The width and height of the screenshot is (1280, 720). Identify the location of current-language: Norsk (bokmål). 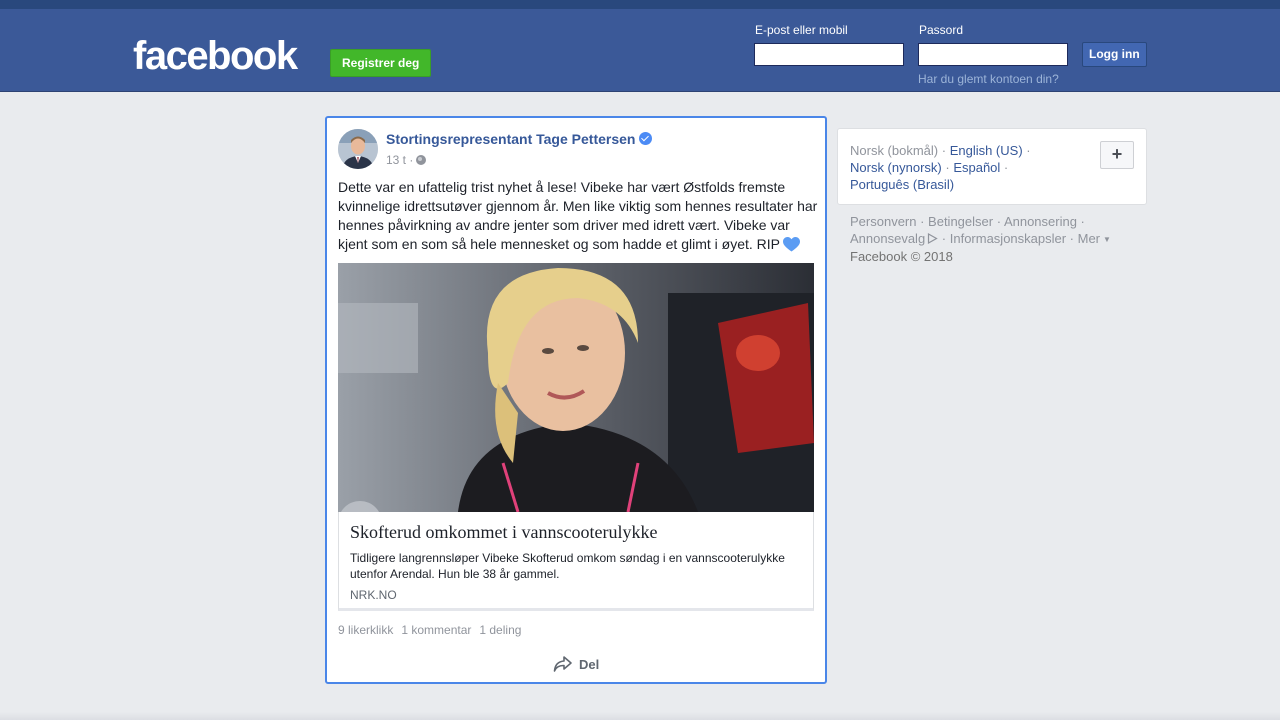
(894, 150).